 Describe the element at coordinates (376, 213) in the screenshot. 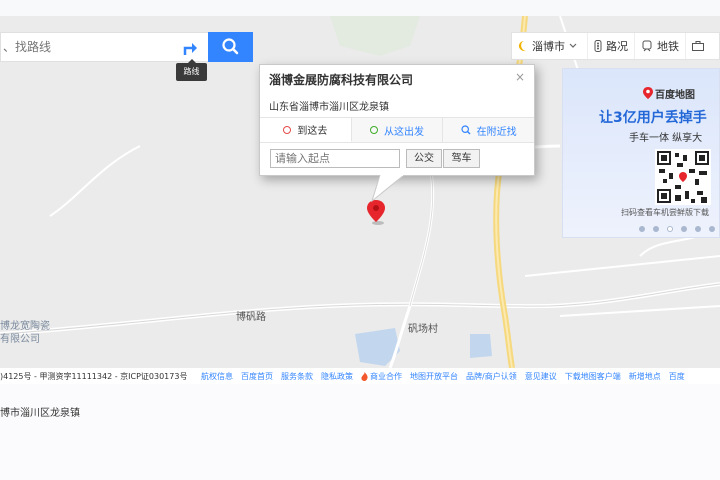

I see `location-marker-icon` at that location.